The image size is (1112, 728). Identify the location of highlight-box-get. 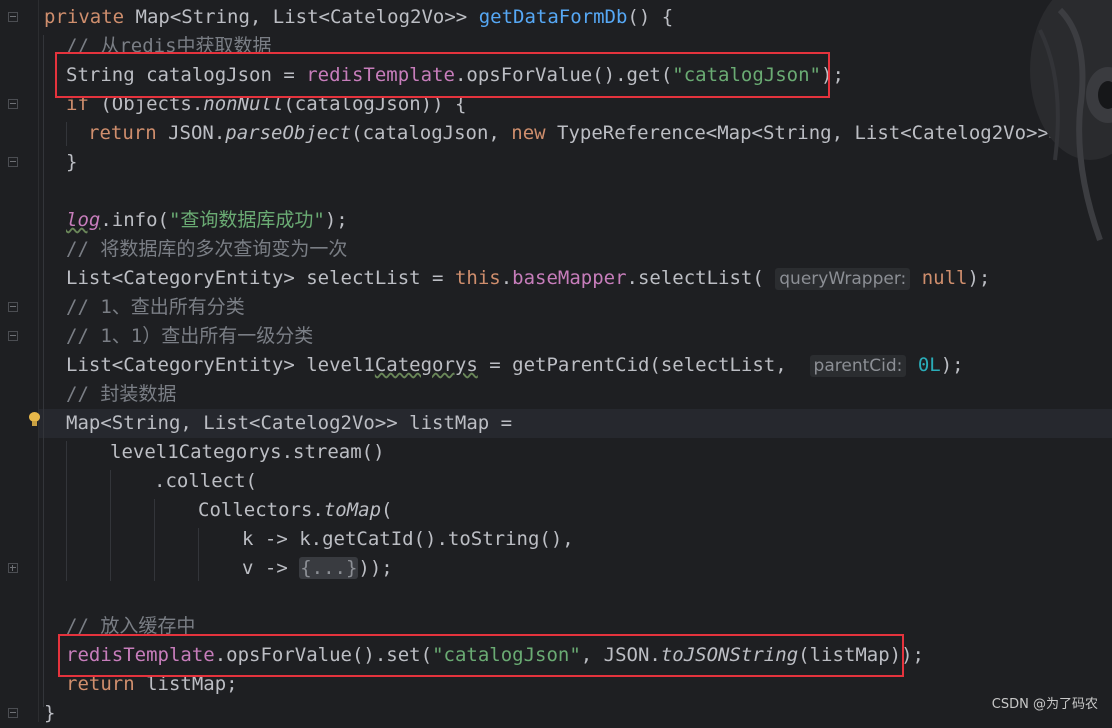
(442, 75).